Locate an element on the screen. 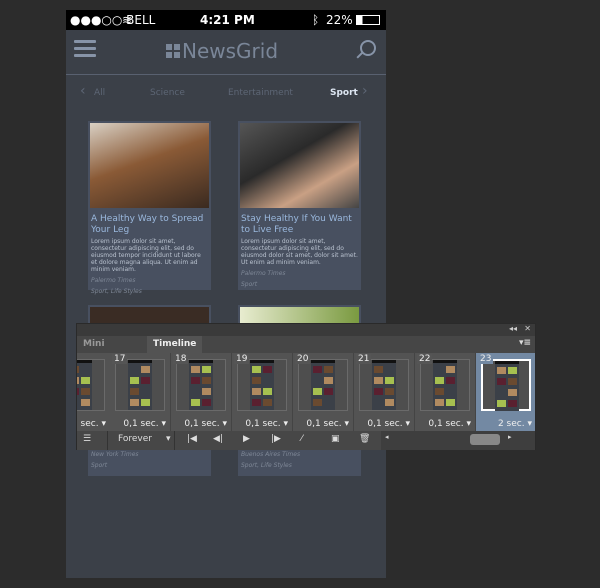  category-tabs: ‹ All Science Entertainment Sport › is located at coordinates (226, 93).